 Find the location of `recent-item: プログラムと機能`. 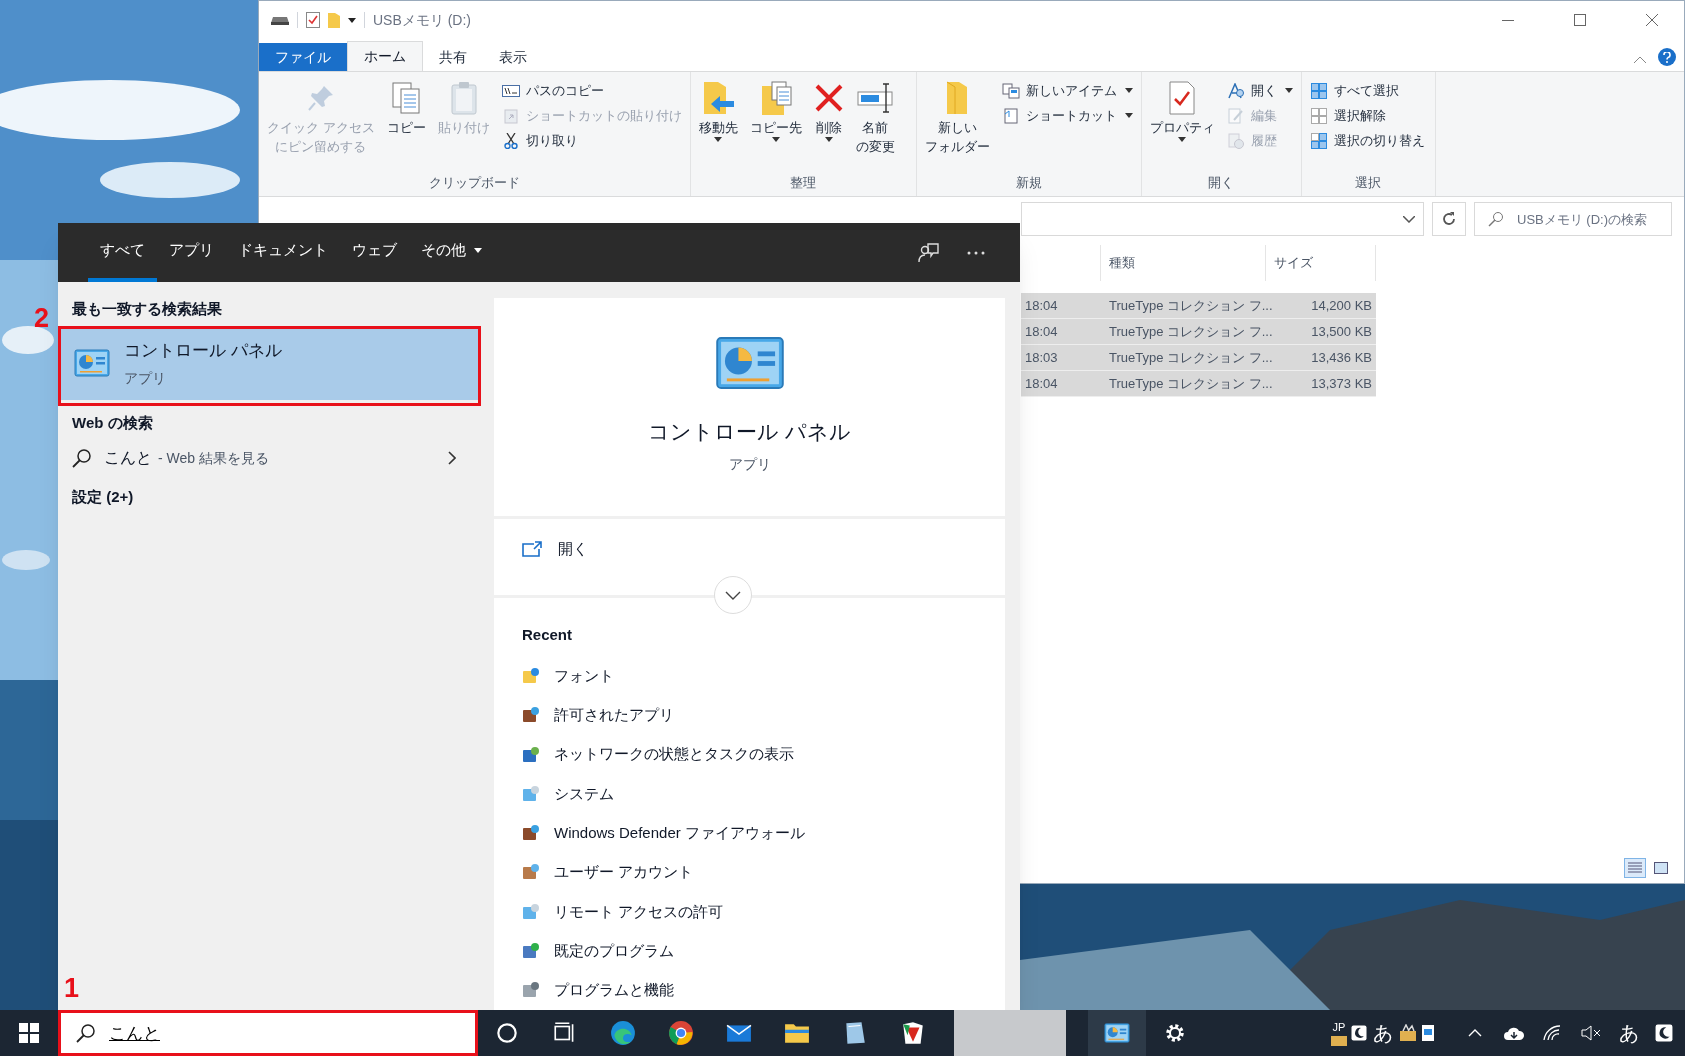

recent-item: プログラムと機能 is located at coordinates (749, 990).